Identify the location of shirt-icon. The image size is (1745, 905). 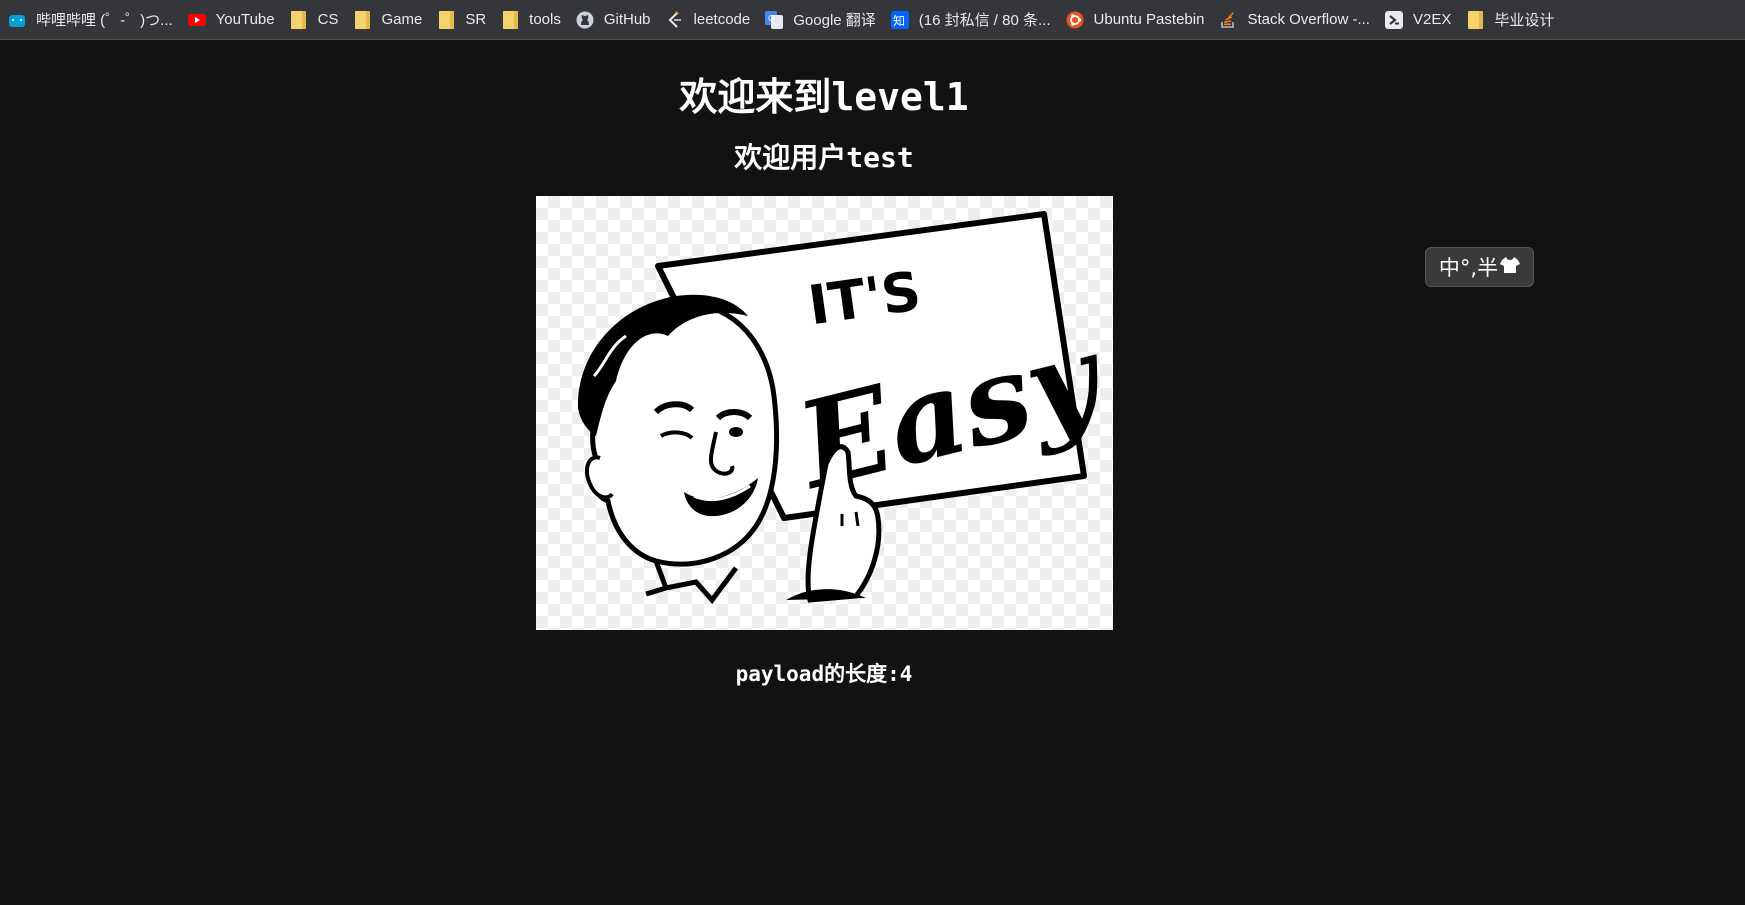
(1510, 267).